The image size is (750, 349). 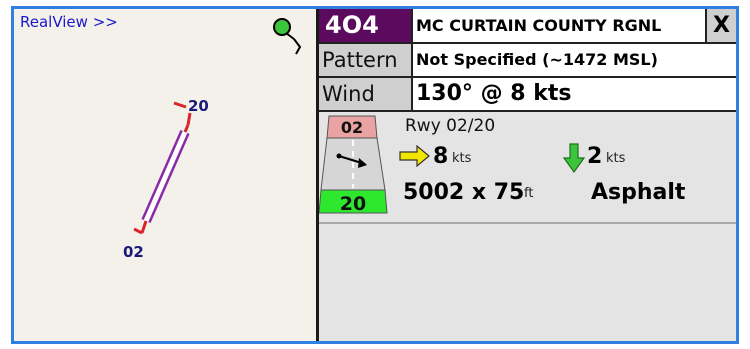 I want to click on runway-end-bottom: 20, so click(x=353, y=204).